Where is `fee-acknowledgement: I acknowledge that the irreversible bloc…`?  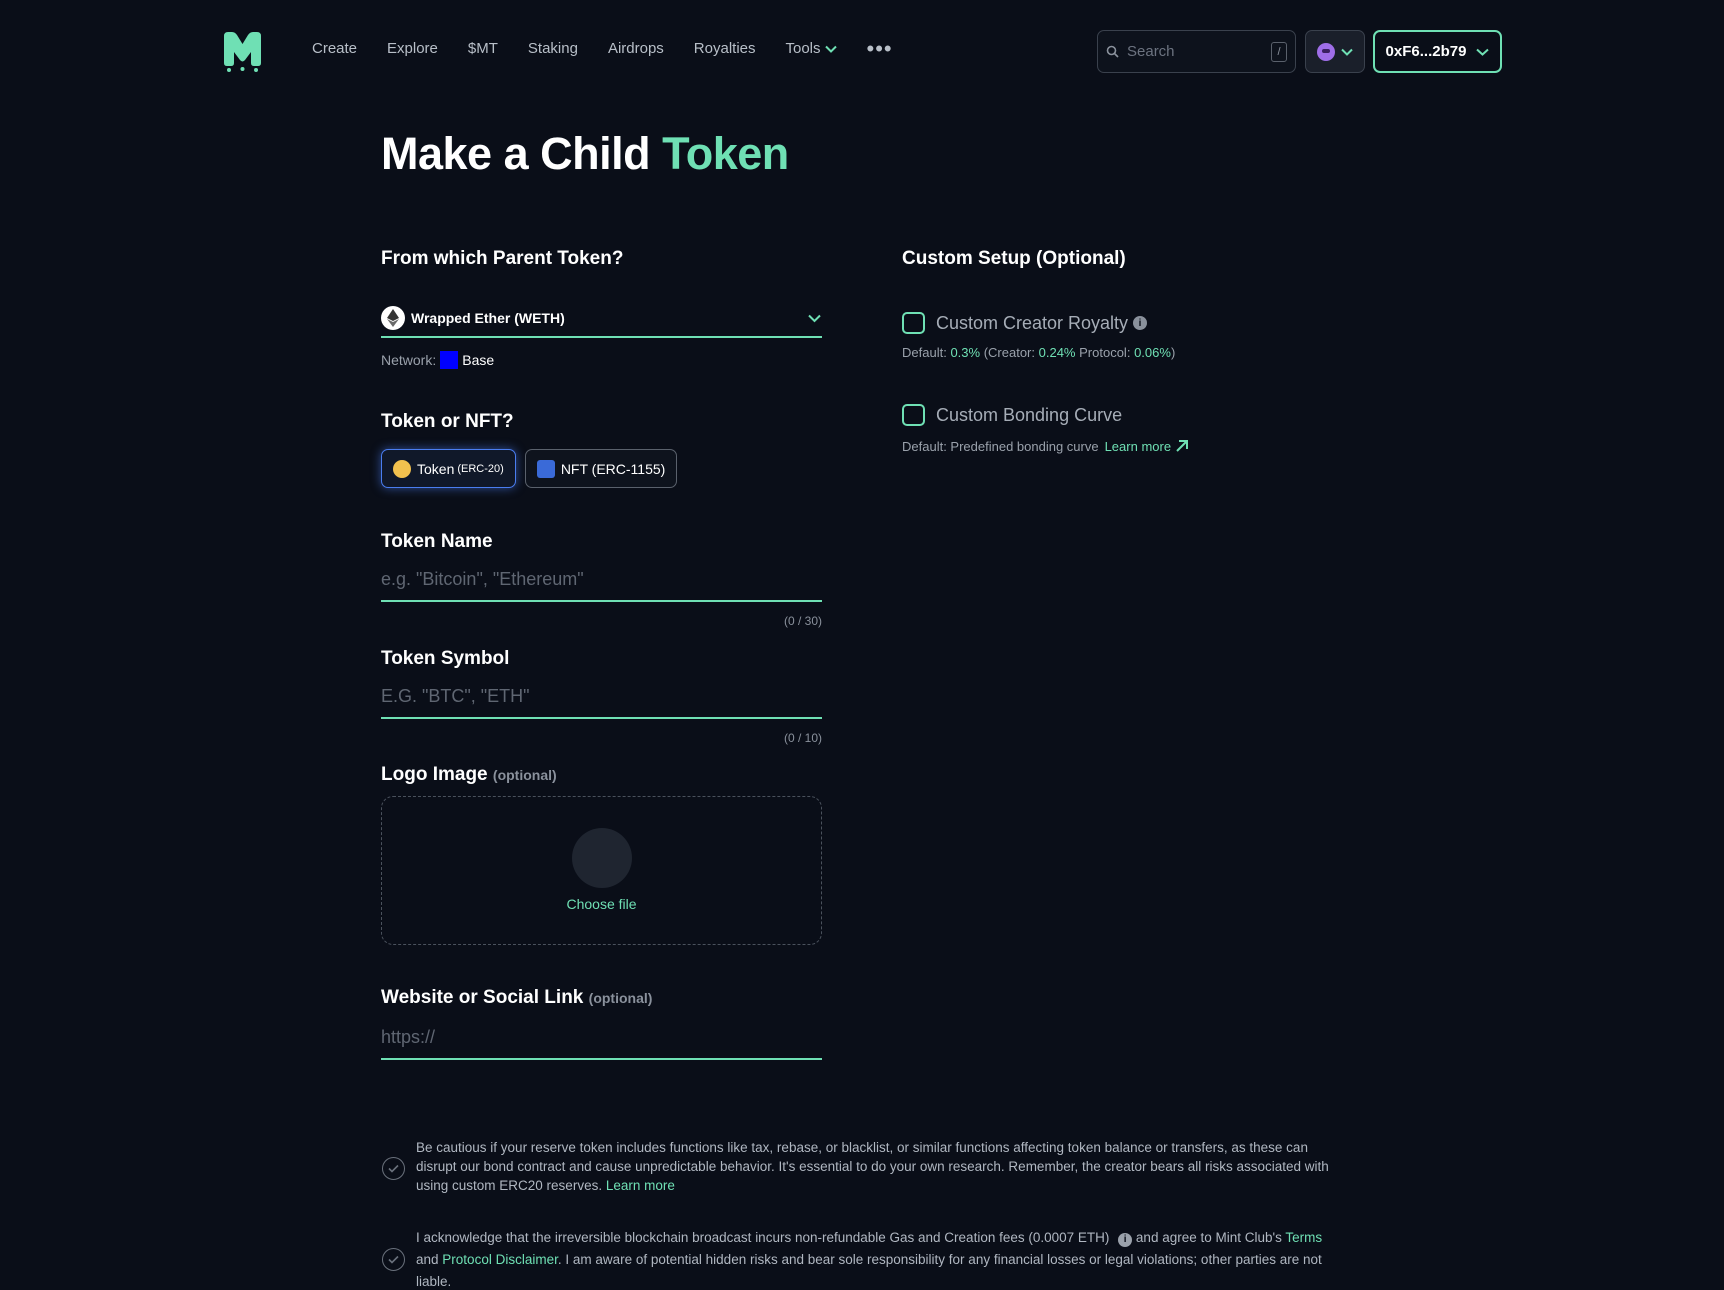
fee-acknowledgement: I acknowledge that the irreversible bloc… is located at coordinates (862, 1258).